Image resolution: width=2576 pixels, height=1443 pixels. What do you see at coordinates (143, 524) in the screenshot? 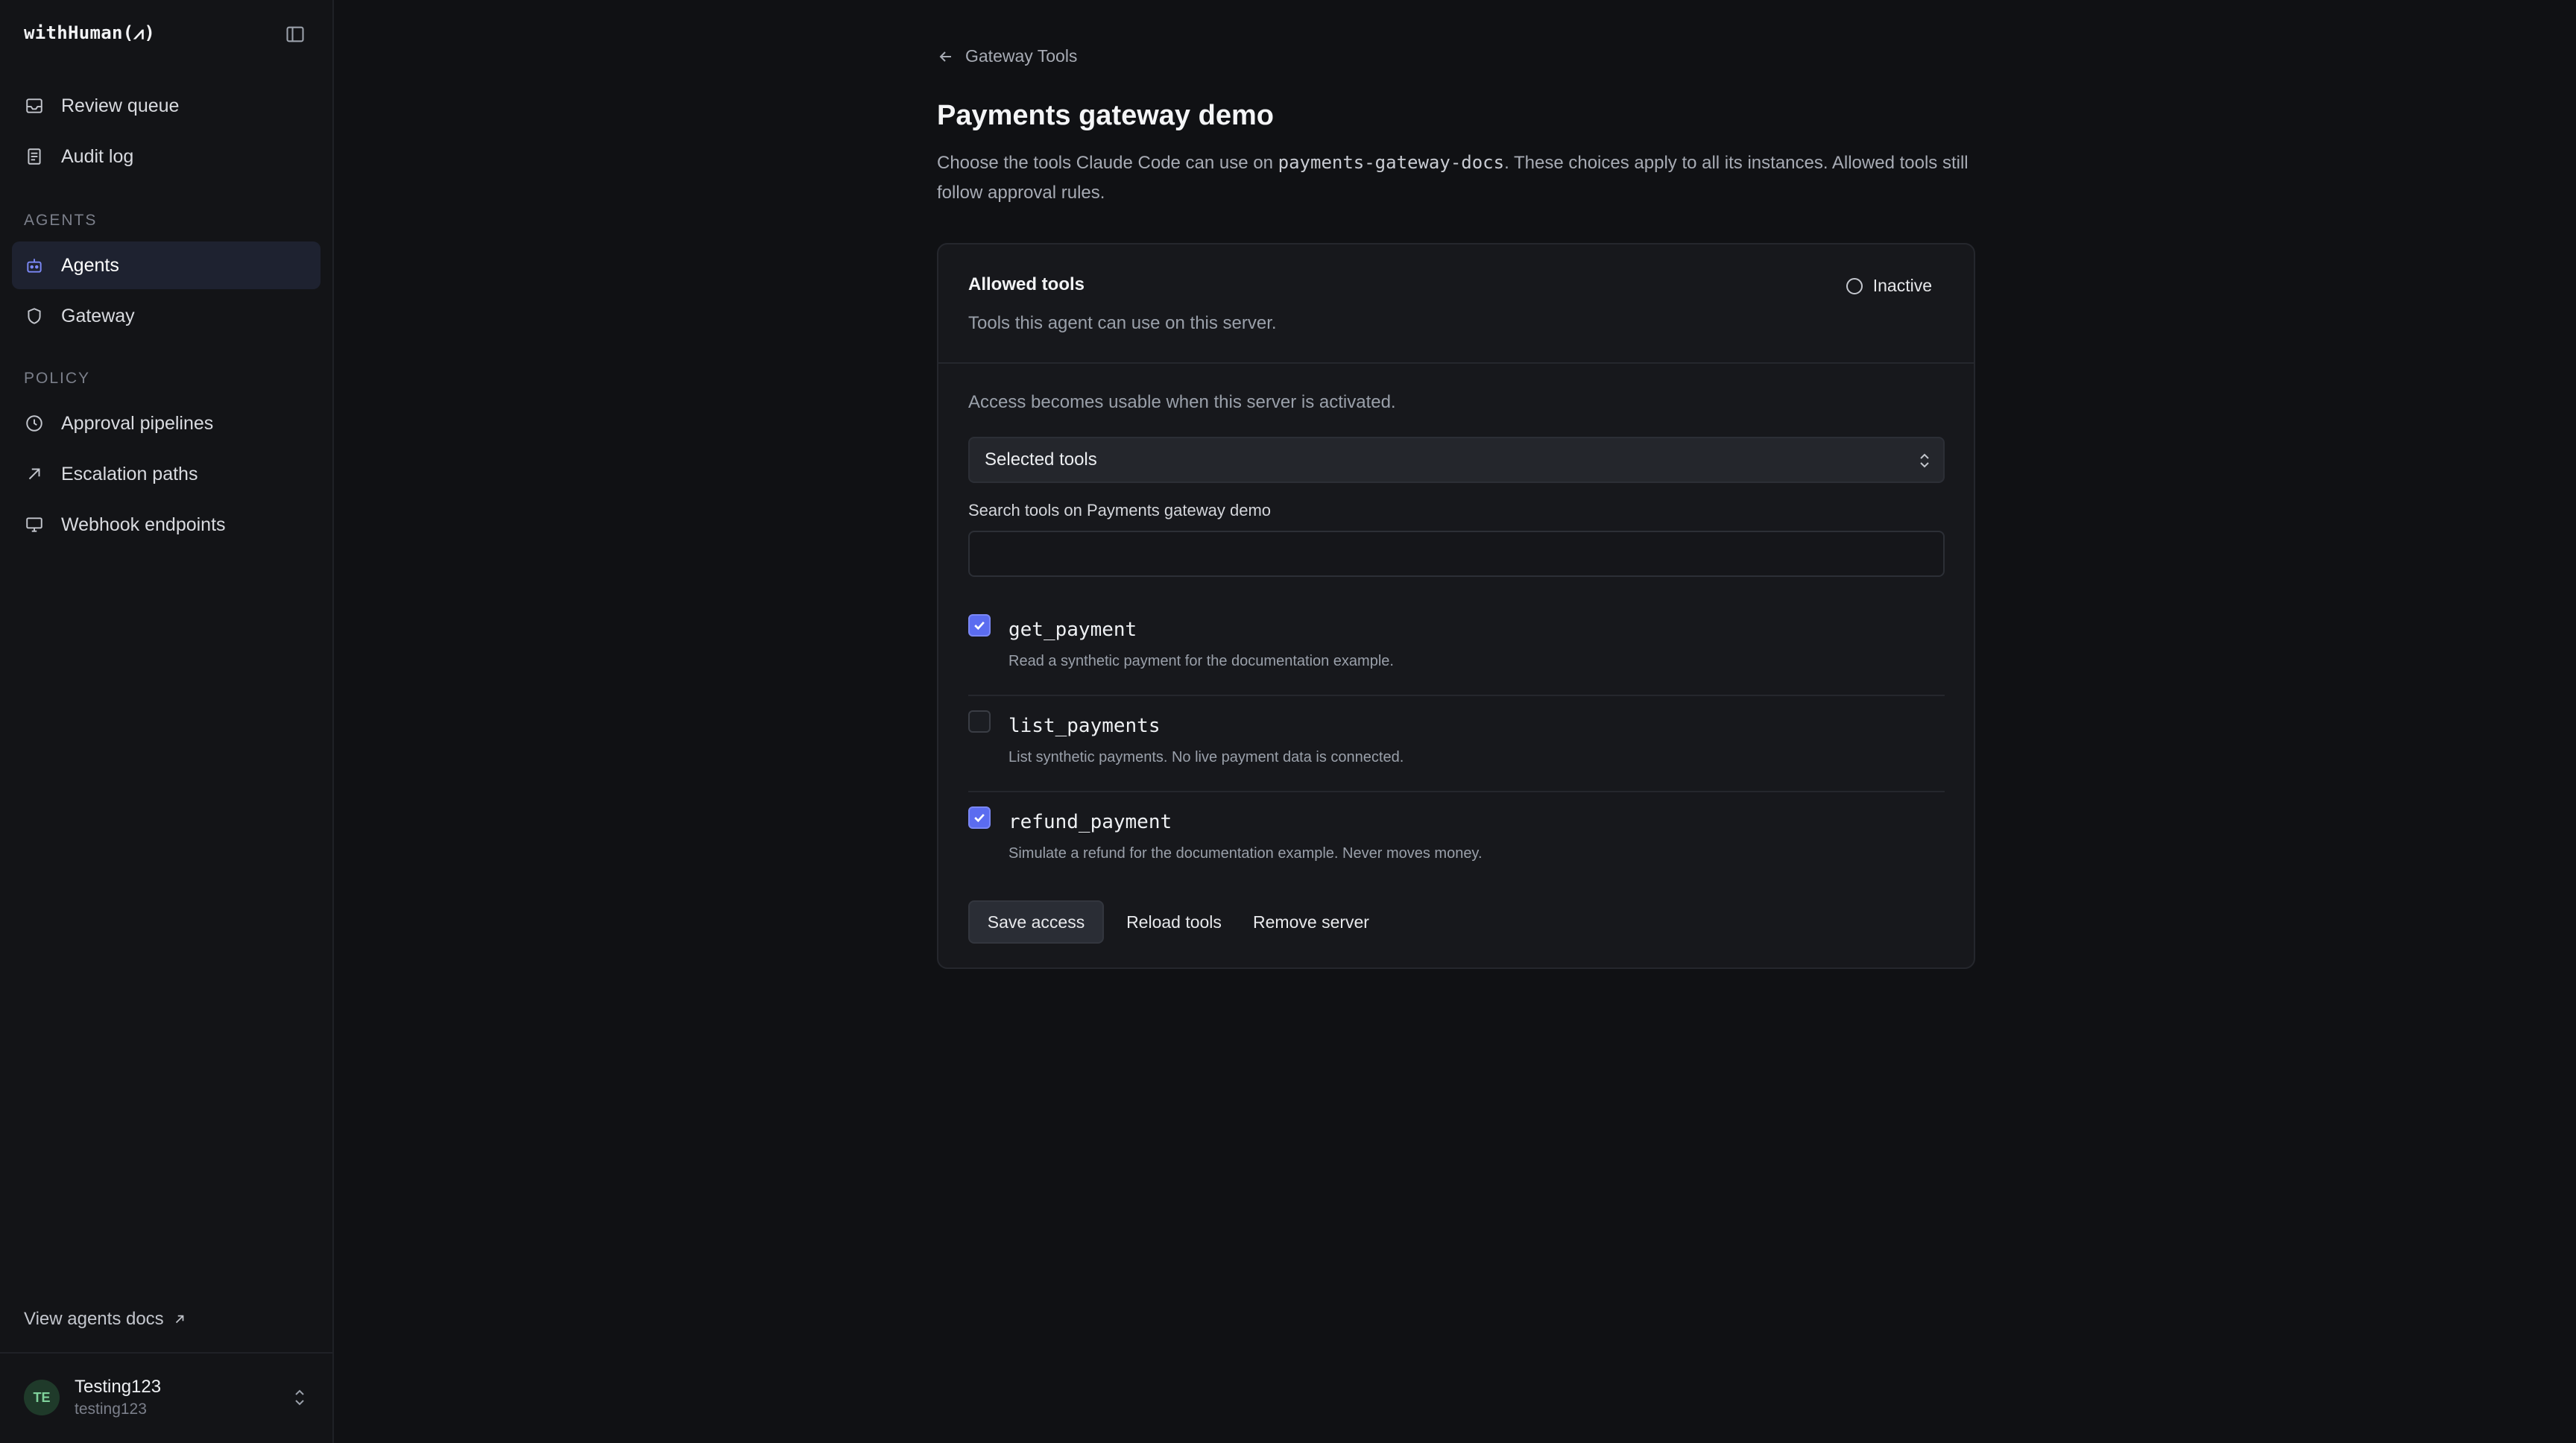
I see `sidebar-item-label: Webhook endpoints` at bounding box center [143, 524].